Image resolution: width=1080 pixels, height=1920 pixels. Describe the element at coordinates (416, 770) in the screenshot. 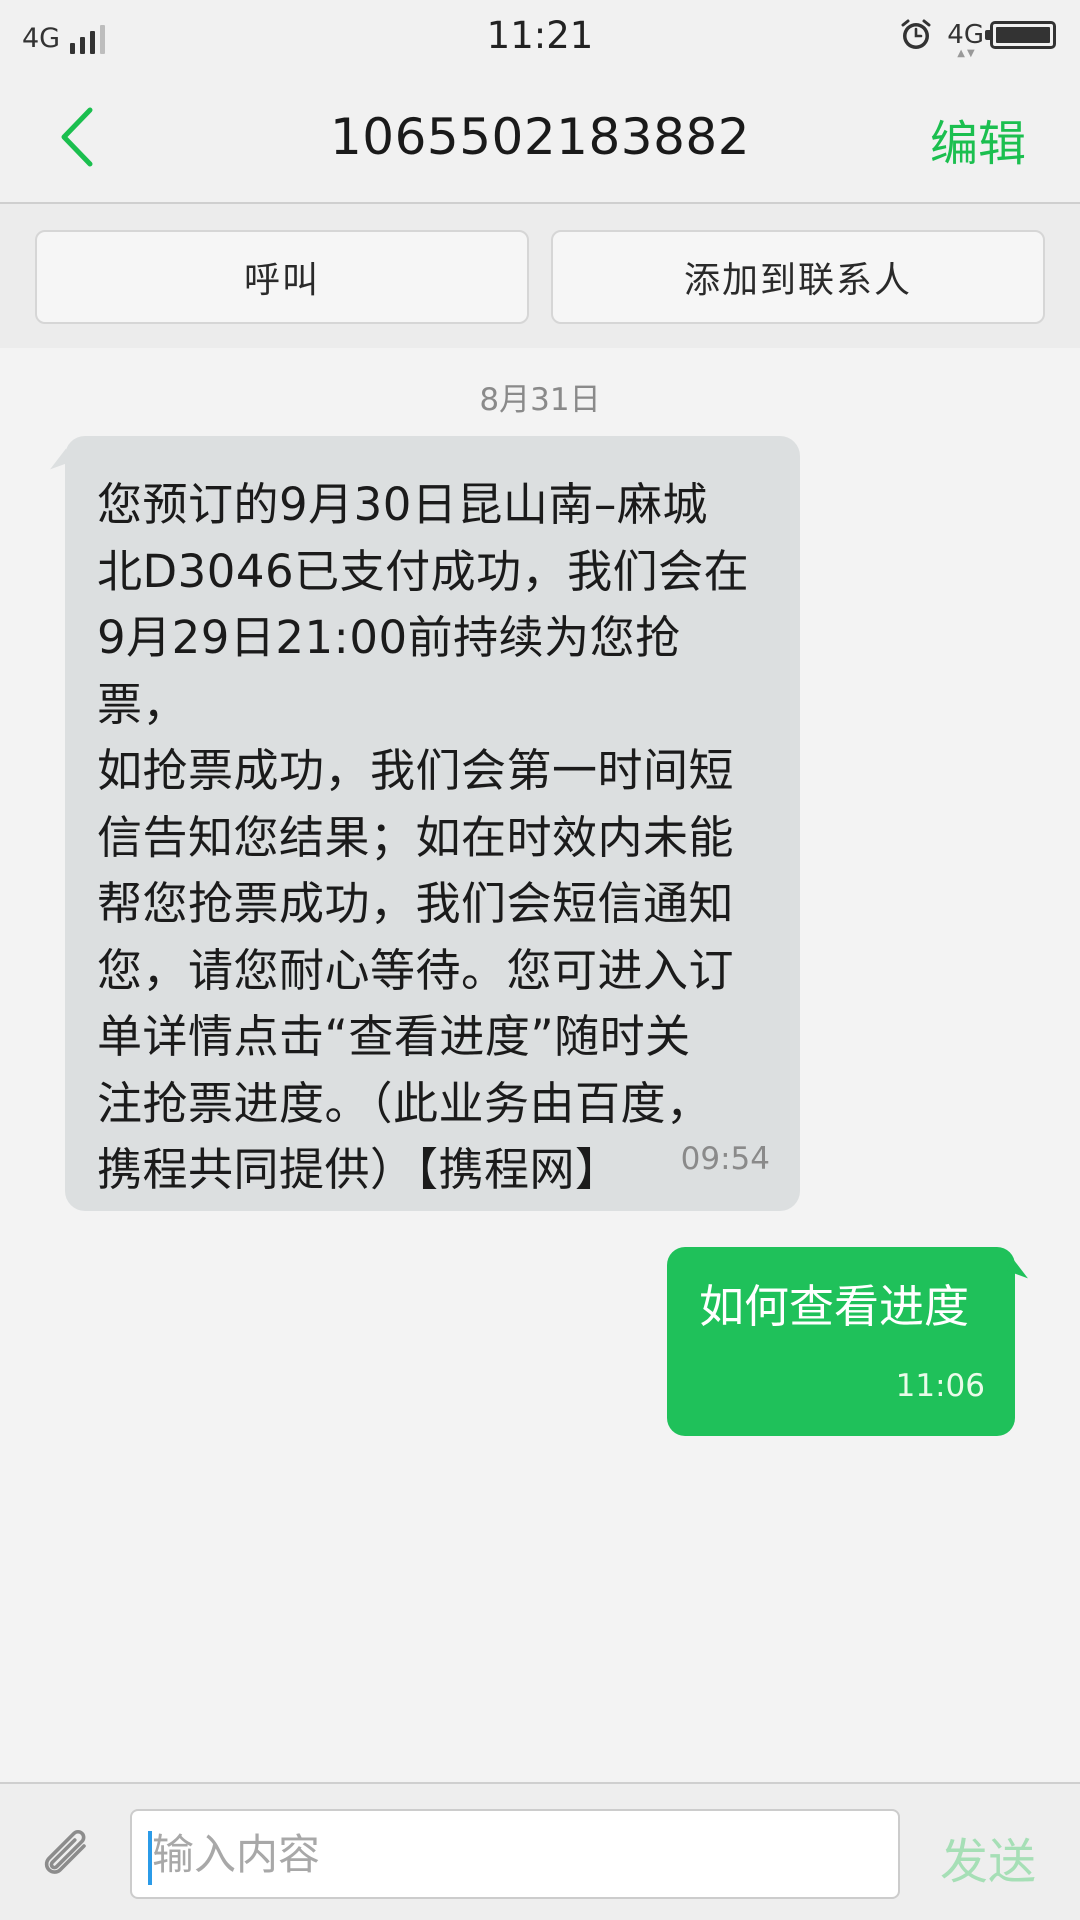

I see `message-line: 如抢票成功，我们会第一时间短` at that location.